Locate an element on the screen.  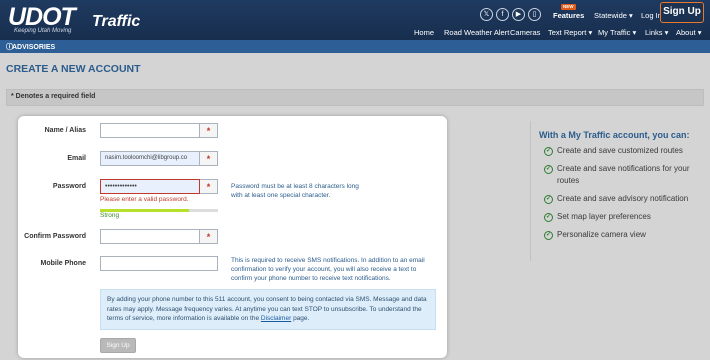
nav-about-label: About is located at coordinates (686, 32).